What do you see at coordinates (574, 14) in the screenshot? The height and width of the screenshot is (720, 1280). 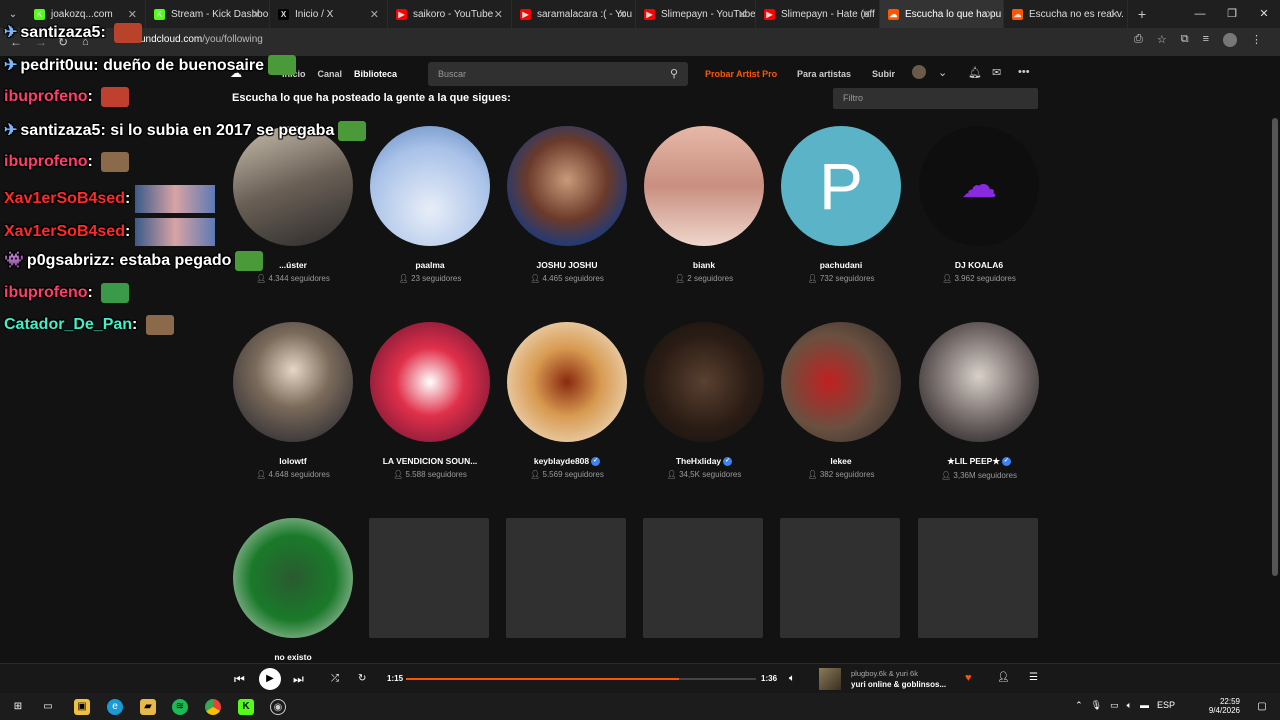 I see `browser-tab: ▶ saramalacara :( - You ✕` at bounding box center [574, 14].